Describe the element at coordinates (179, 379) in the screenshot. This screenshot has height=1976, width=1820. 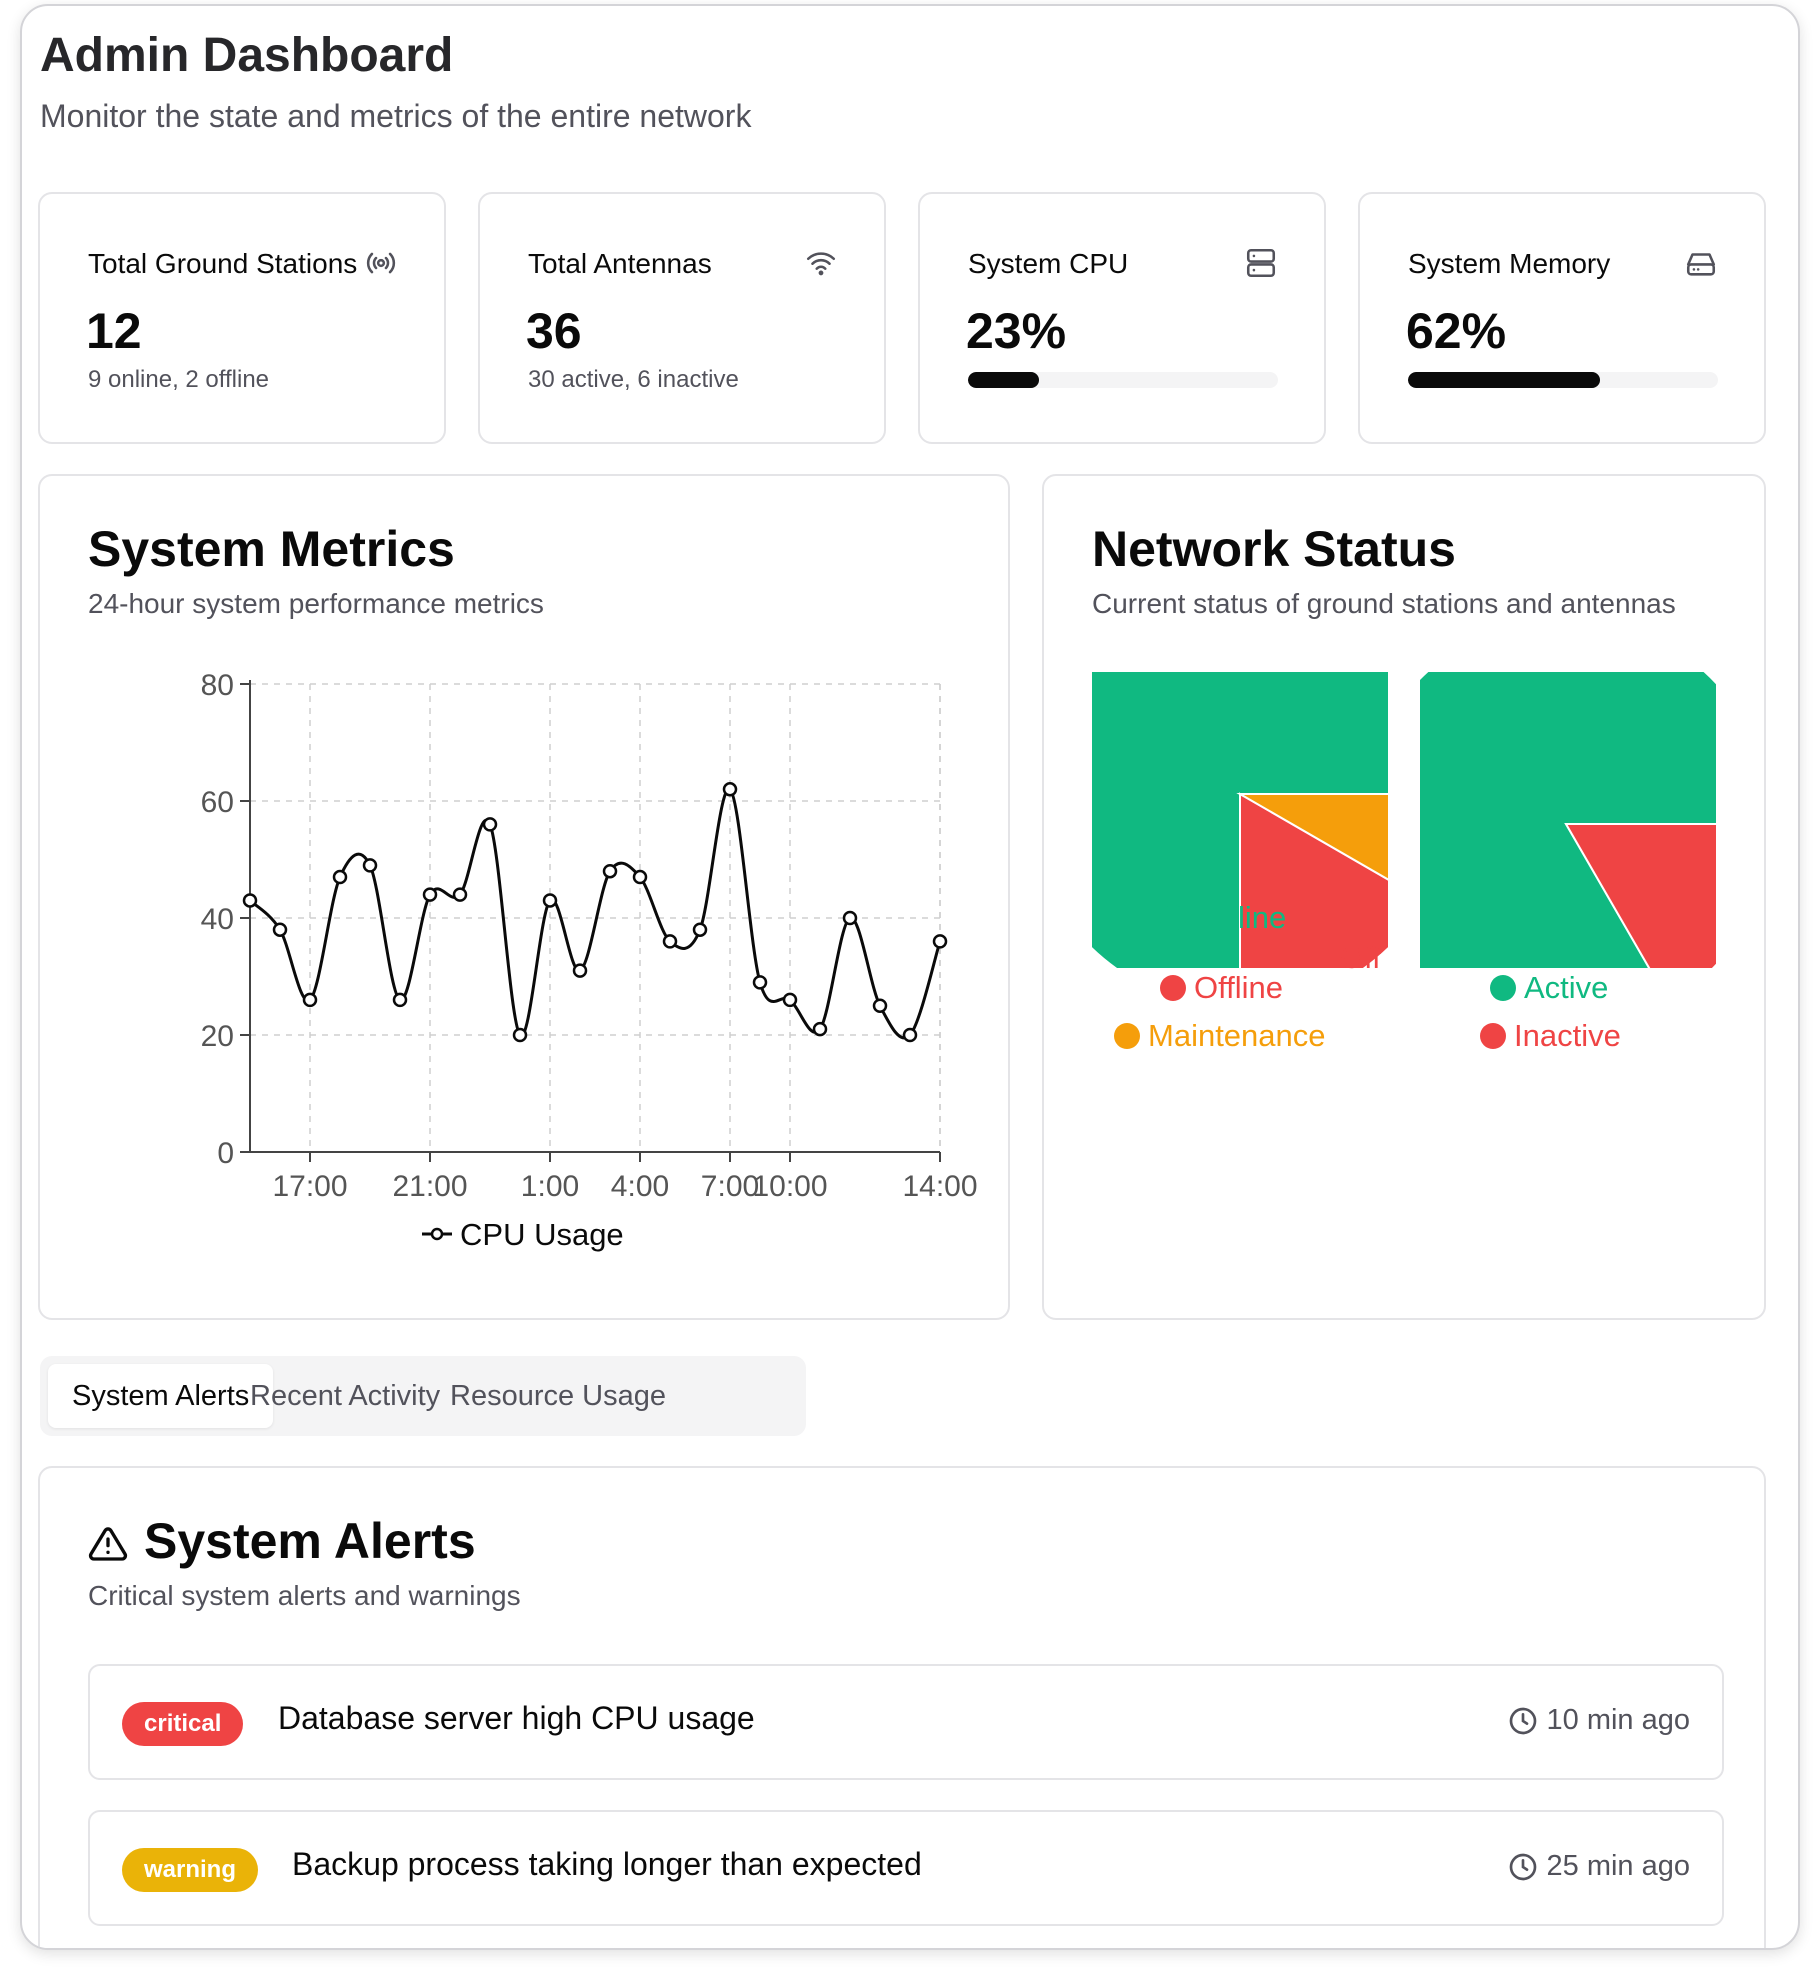
I see `ground-stations-note: 9 online, 2 offline` at that location.